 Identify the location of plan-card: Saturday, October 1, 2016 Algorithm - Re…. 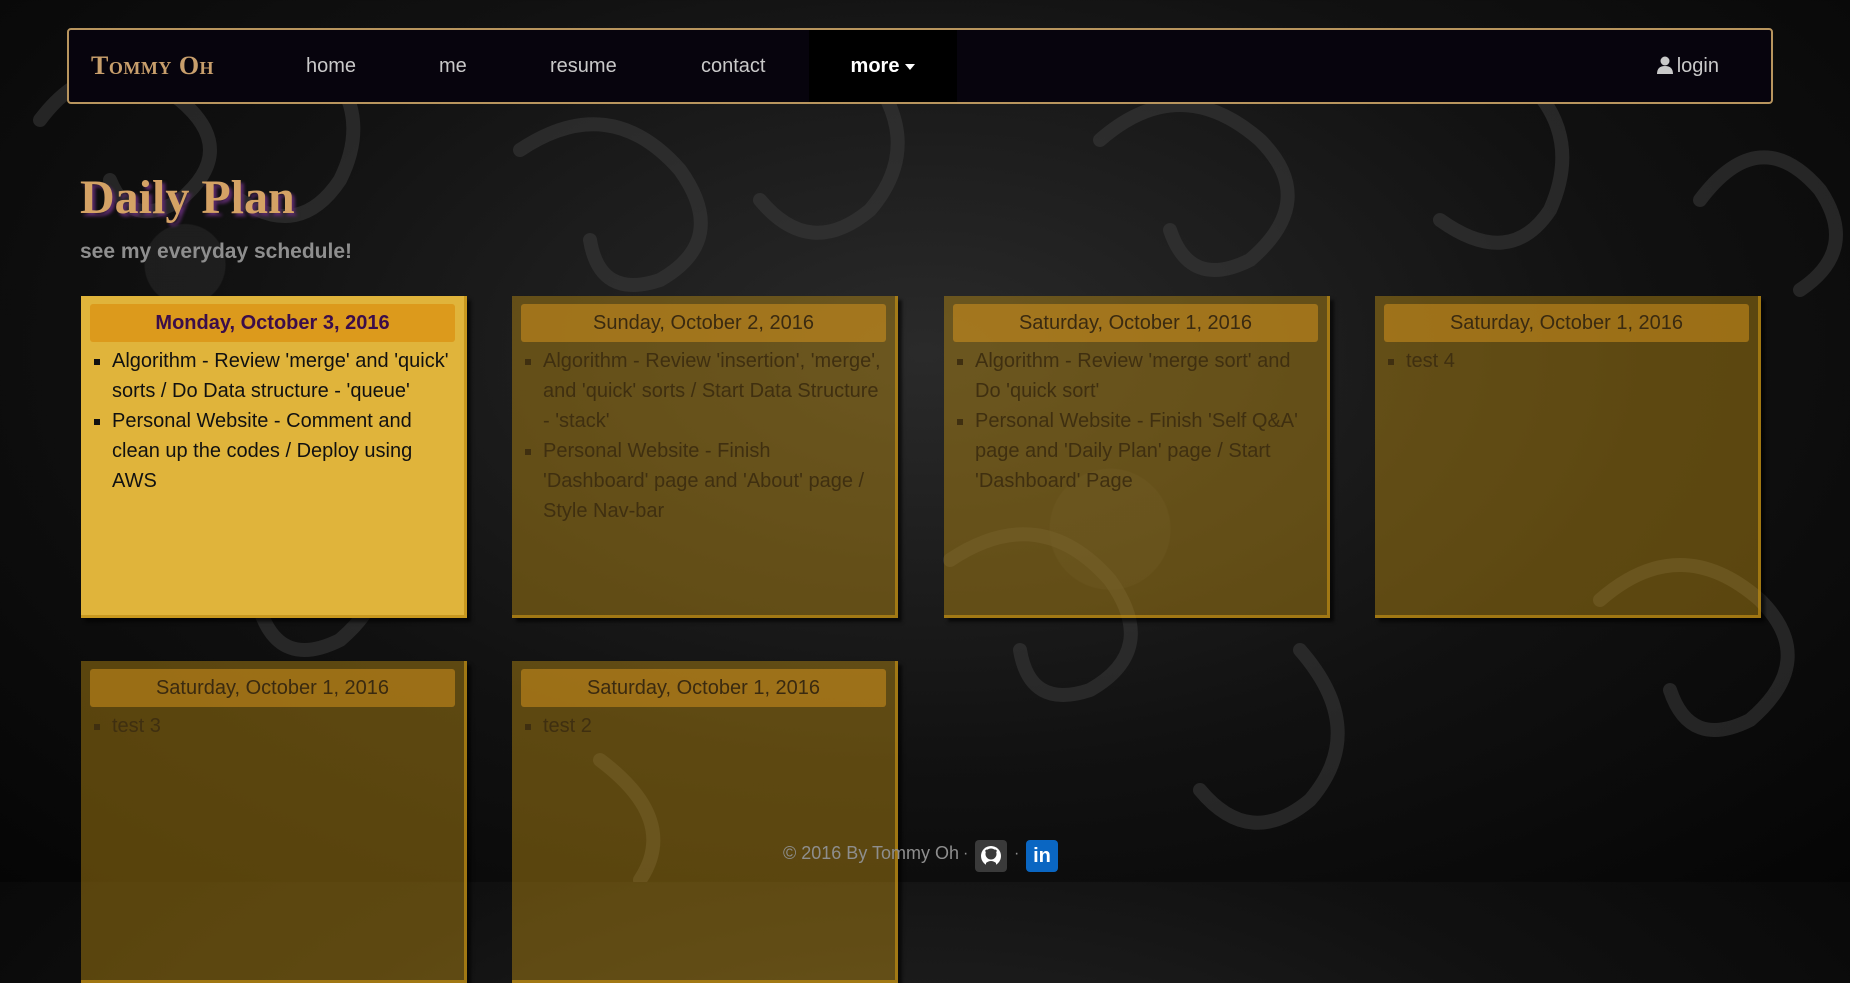
(1137, 457).